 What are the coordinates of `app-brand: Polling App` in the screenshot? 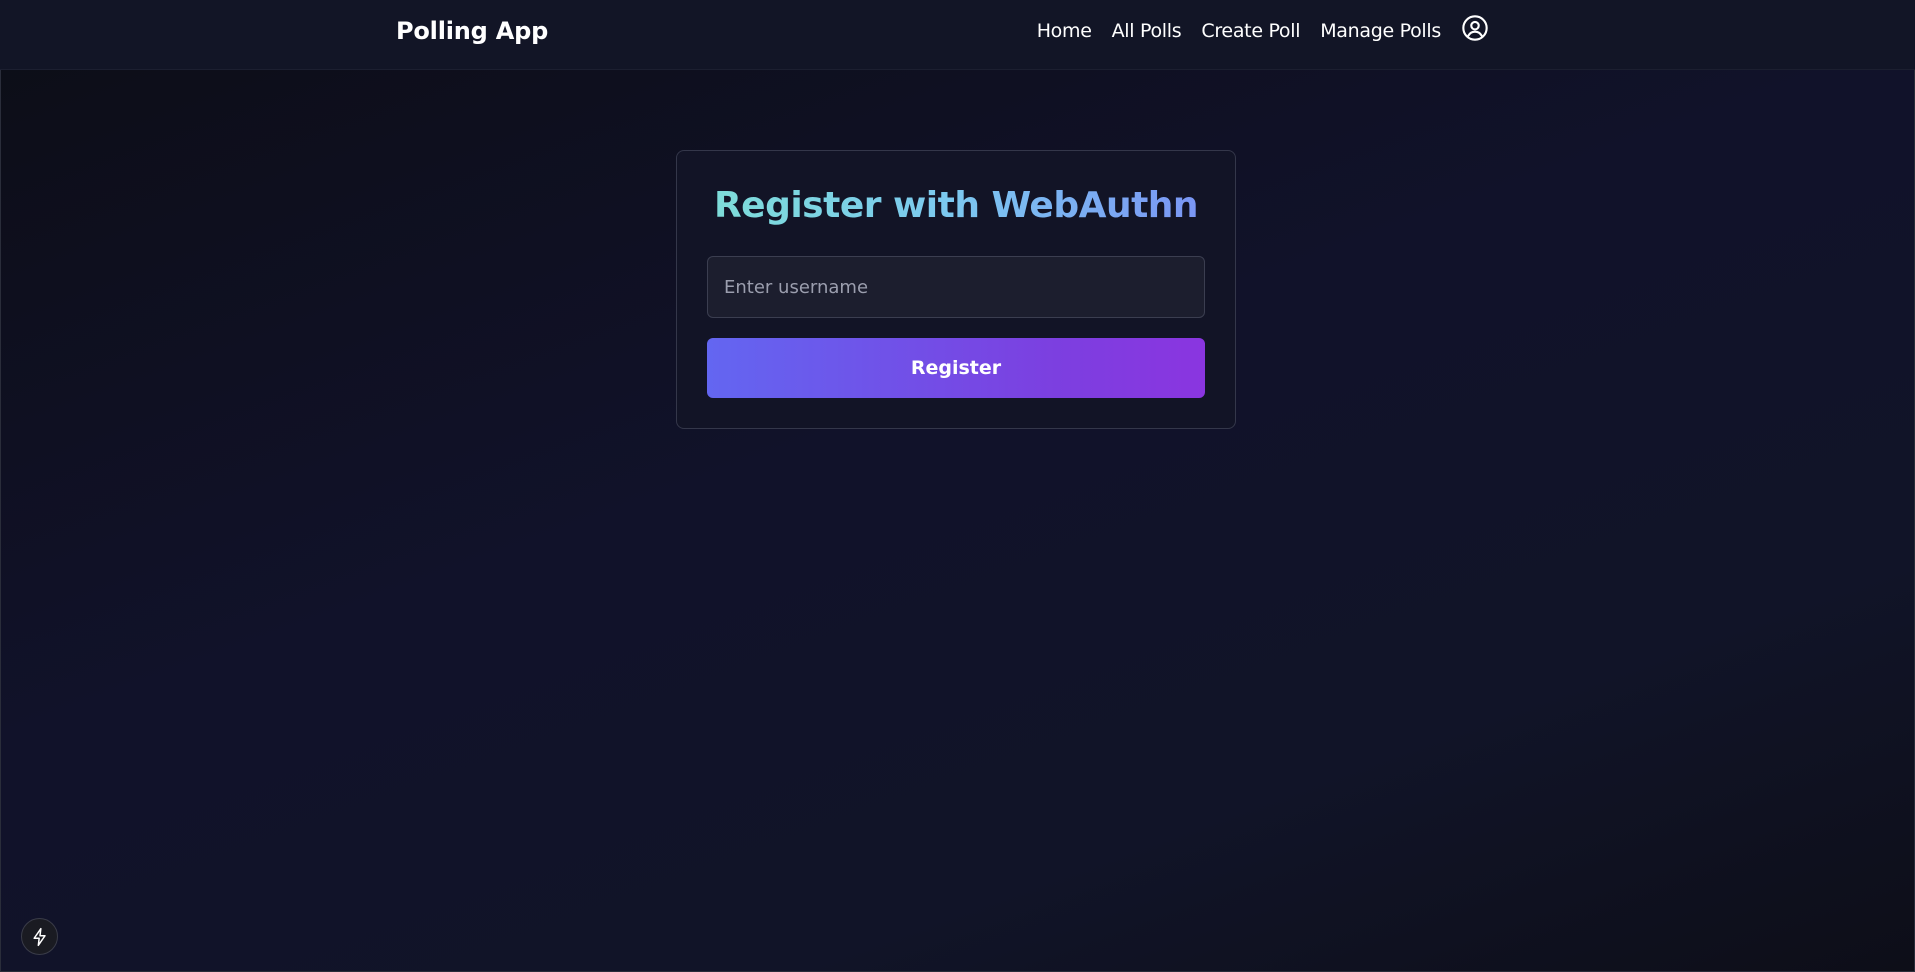 It's located at (472, 31).